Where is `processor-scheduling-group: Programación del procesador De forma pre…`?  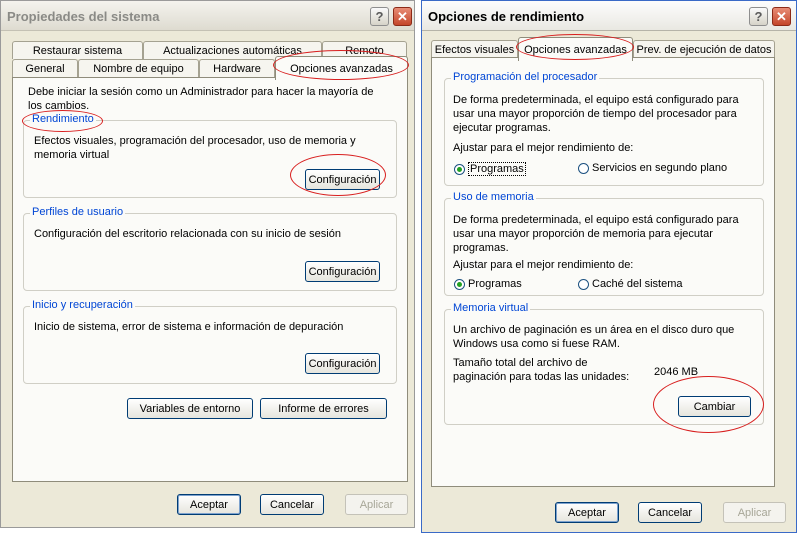
processor-scheduling-group: Programación del procesador De forma pre… is located at coordinates (604, 128).